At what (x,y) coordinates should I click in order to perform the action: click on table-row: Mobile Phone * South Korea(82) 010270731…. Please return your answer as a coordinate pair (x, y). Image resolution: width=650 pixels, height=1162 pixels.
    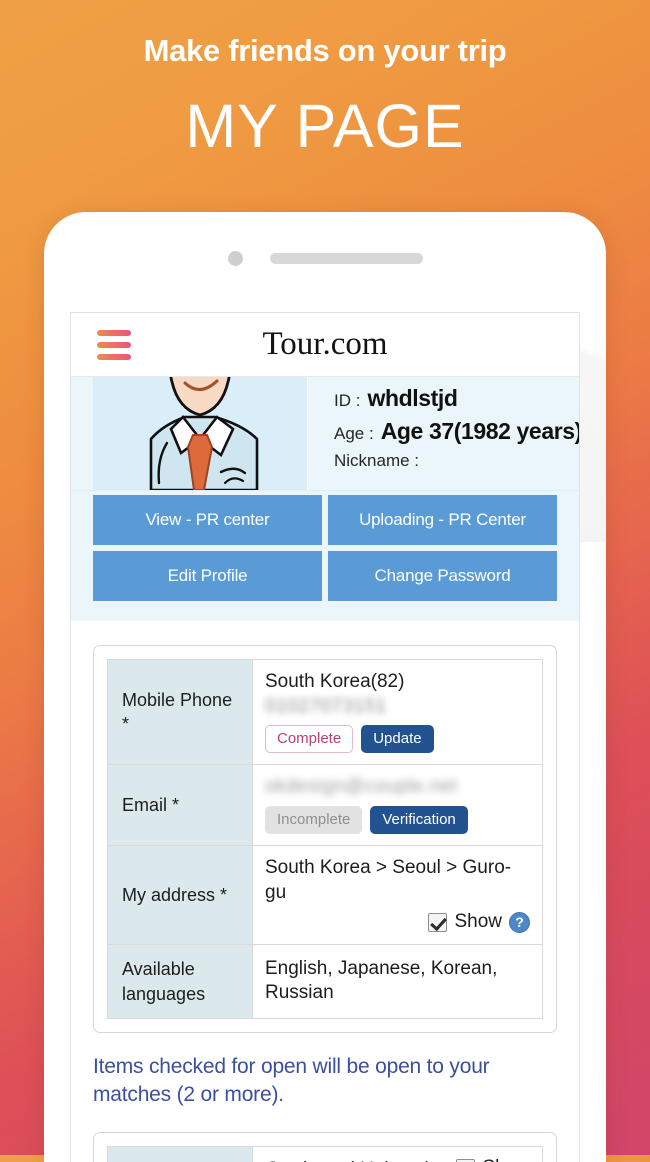
    Looking at the image, I should click on (325, 712).